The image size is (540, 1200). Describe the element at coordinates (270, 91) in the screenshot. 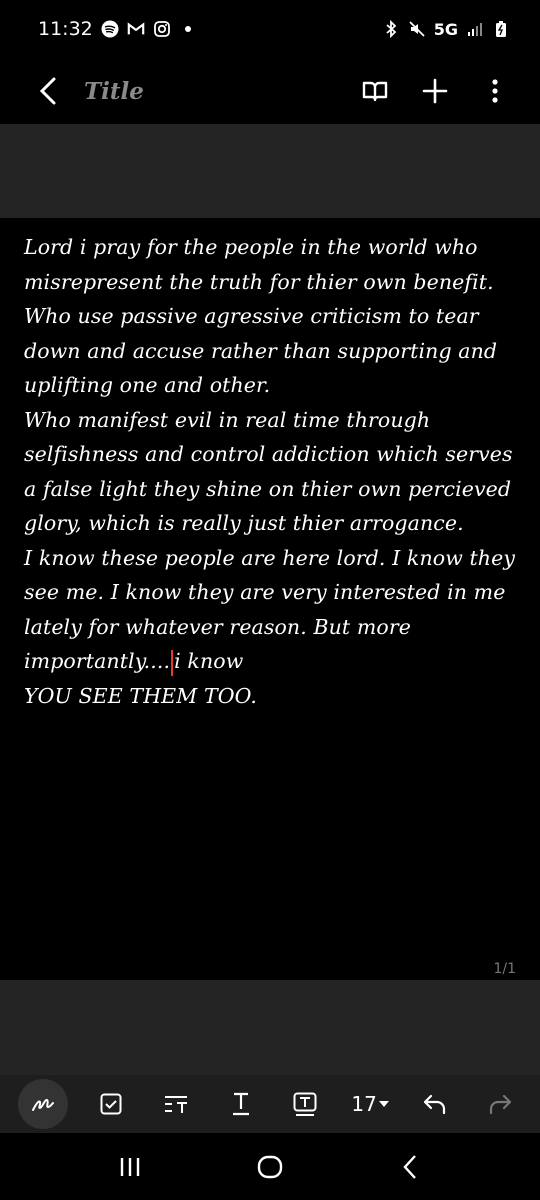

I see `app-bar: Title` at that location.